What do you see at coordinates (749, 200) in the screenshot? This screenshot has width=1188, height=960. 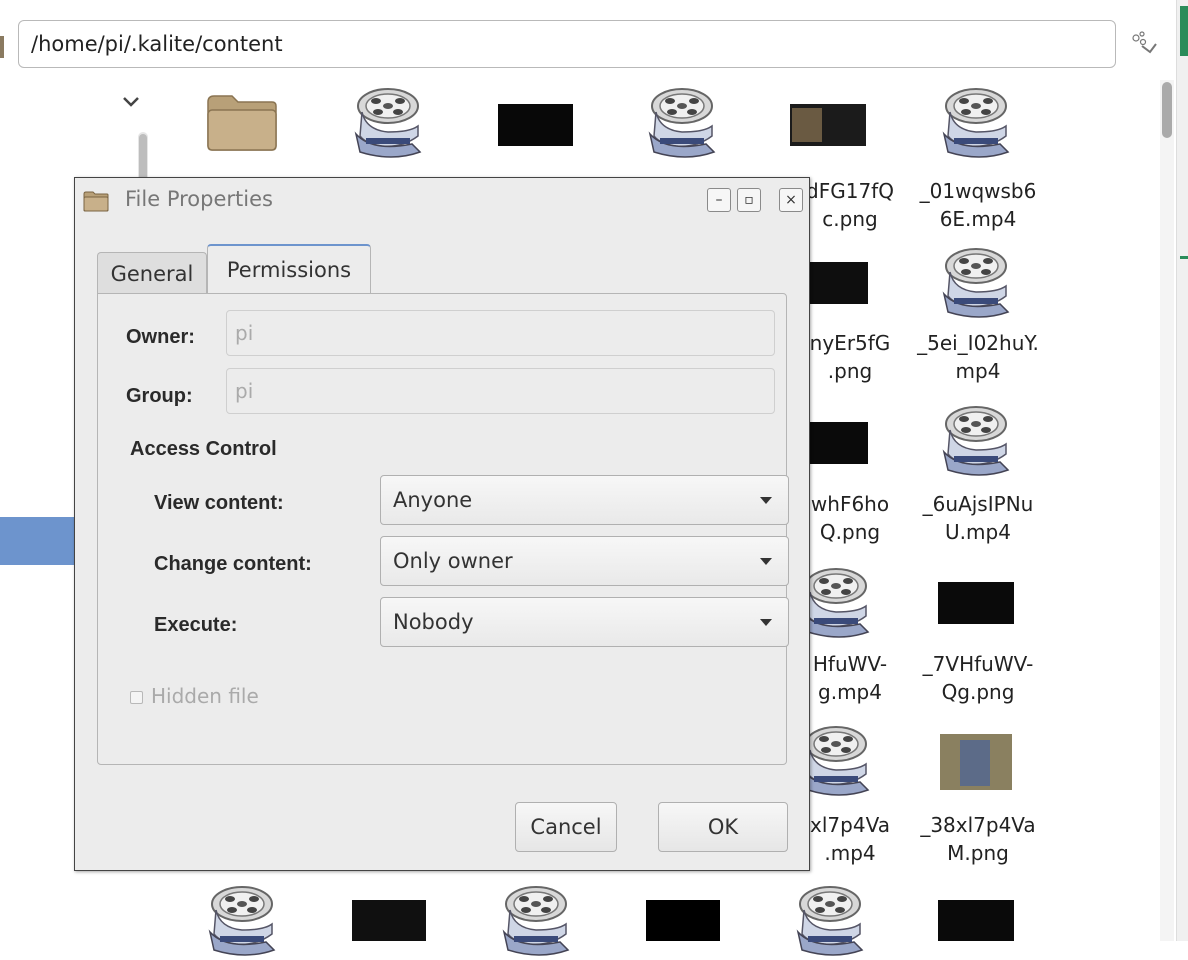 I see `maximize-button: ▫` at bounding box center [749, 200].